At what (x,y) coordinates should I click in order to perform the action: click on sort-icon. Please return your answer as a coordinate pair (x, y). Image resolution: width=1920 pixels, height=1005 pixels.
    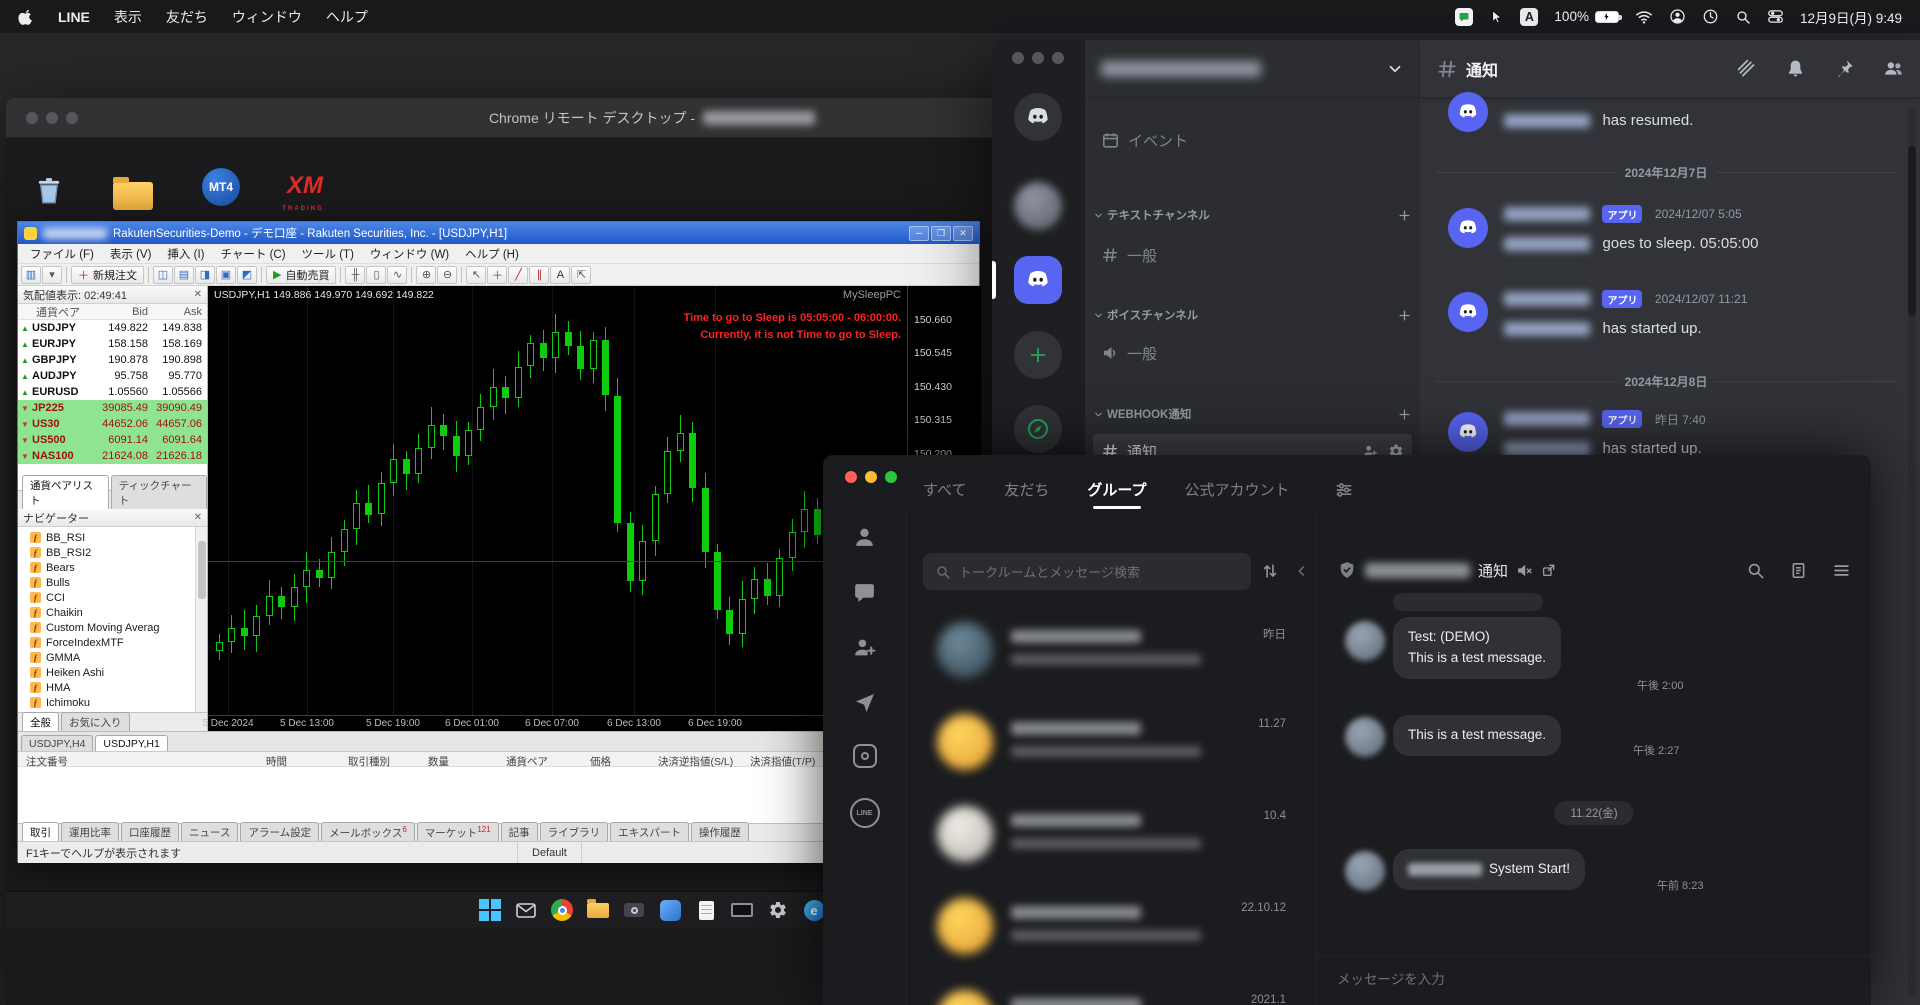
    Looking at the image, I should click on (1270, 571).